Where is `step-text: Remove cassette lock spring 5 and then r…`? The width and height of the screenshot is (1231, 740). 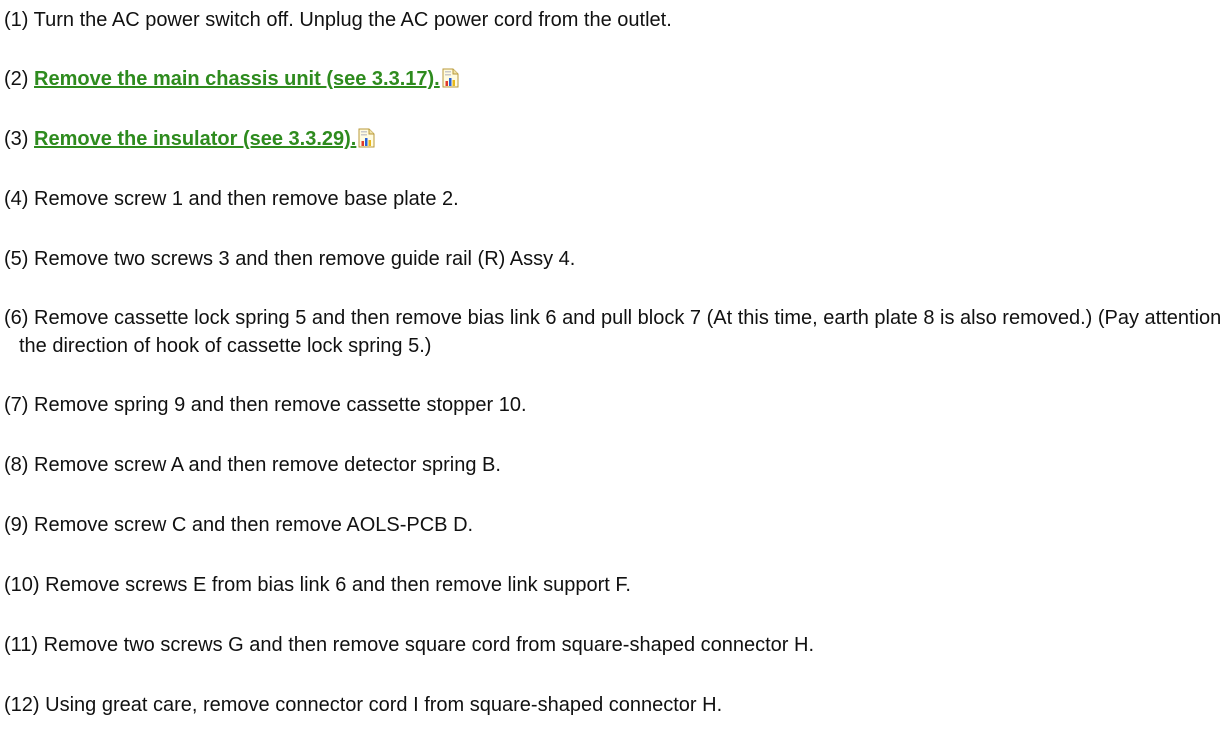
step-text: Remove cassette lock spring 5 and then r… is located at coordinates (620, 332).